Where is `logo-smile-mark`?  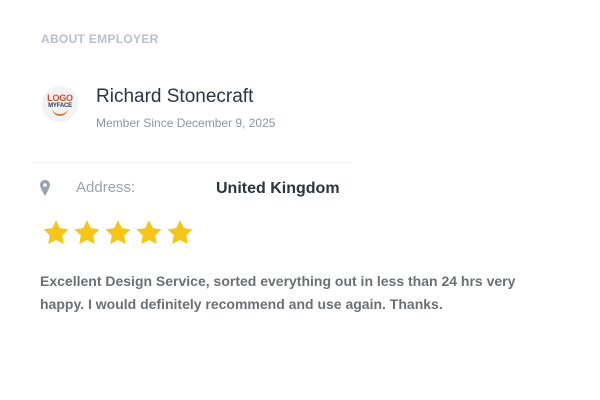 logo-smile-mark is located at coordinates (60, 112).